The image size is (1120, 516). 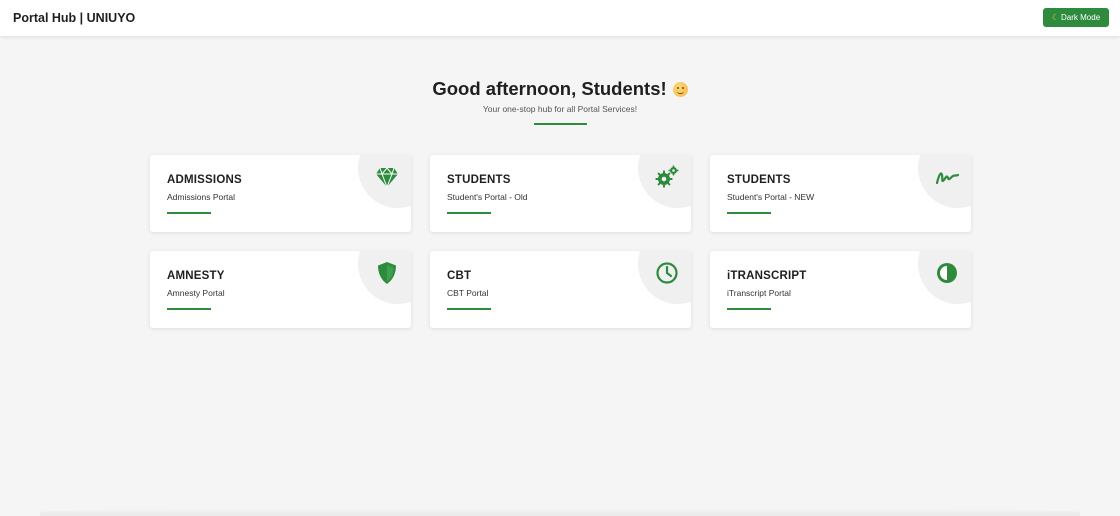 What do you see at coordinates (204, 180) in the screenshot?
I see `card-title: ADMISSIONS` at bounding box center [204, 180].